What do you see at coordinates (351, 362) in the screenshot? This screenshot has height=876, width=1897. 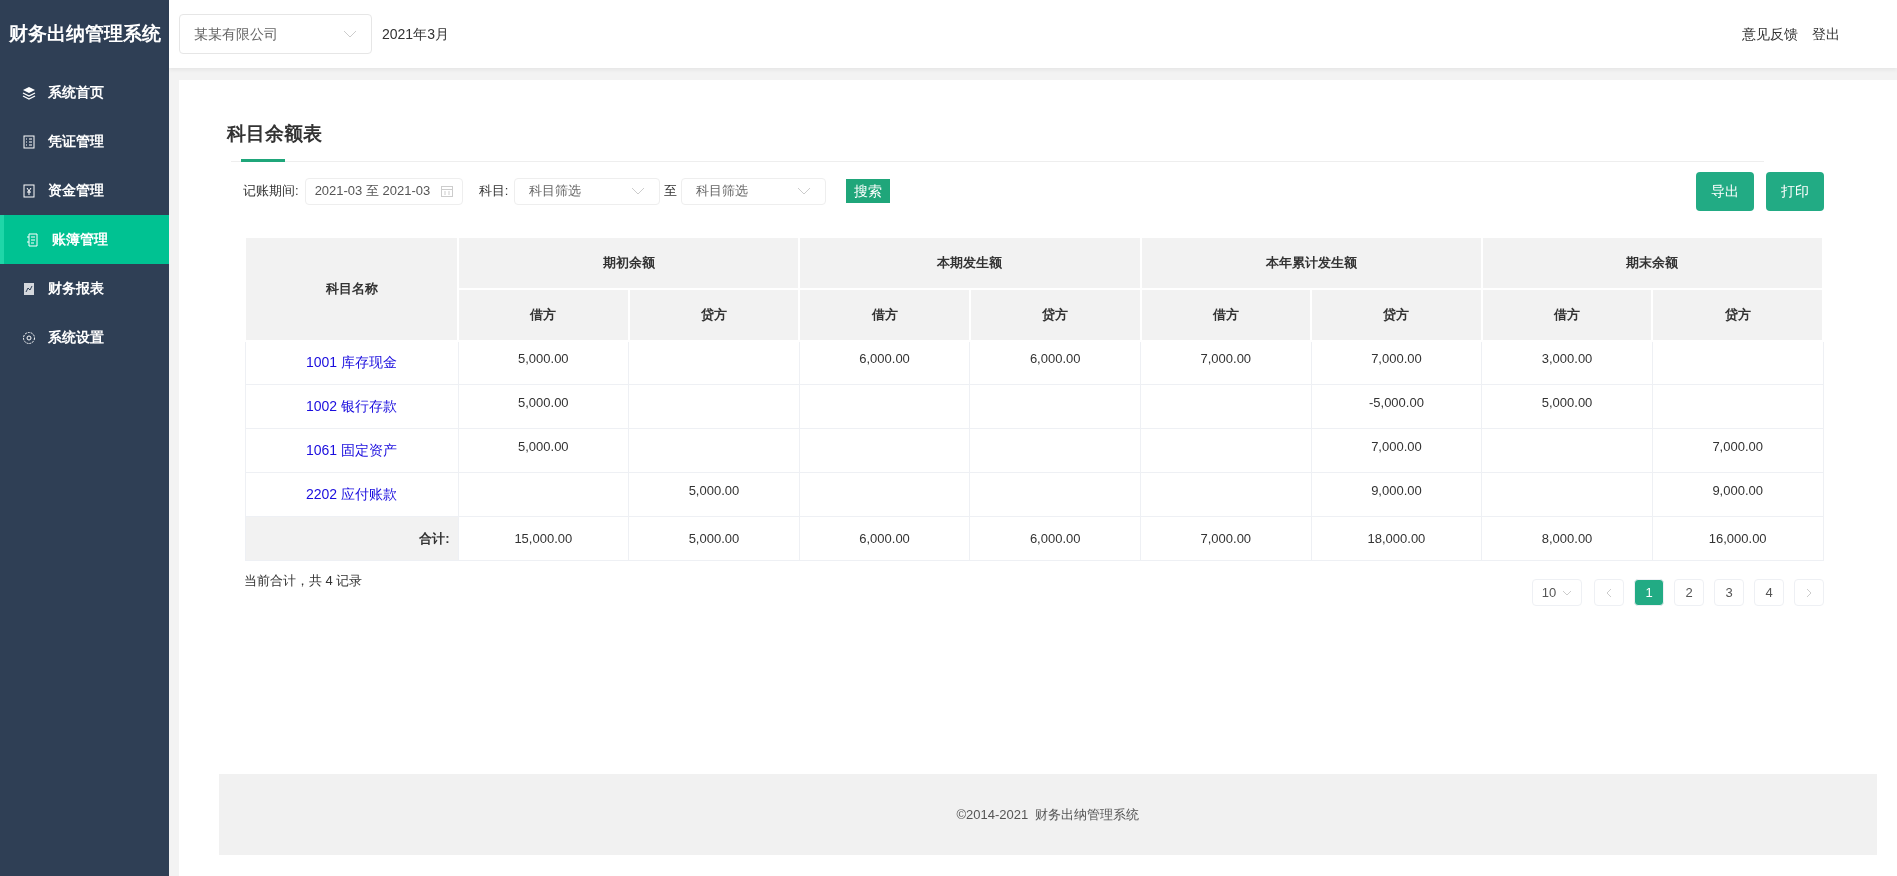 I see `account-link: 1001 库存现金` at bounding box center [351, 362].